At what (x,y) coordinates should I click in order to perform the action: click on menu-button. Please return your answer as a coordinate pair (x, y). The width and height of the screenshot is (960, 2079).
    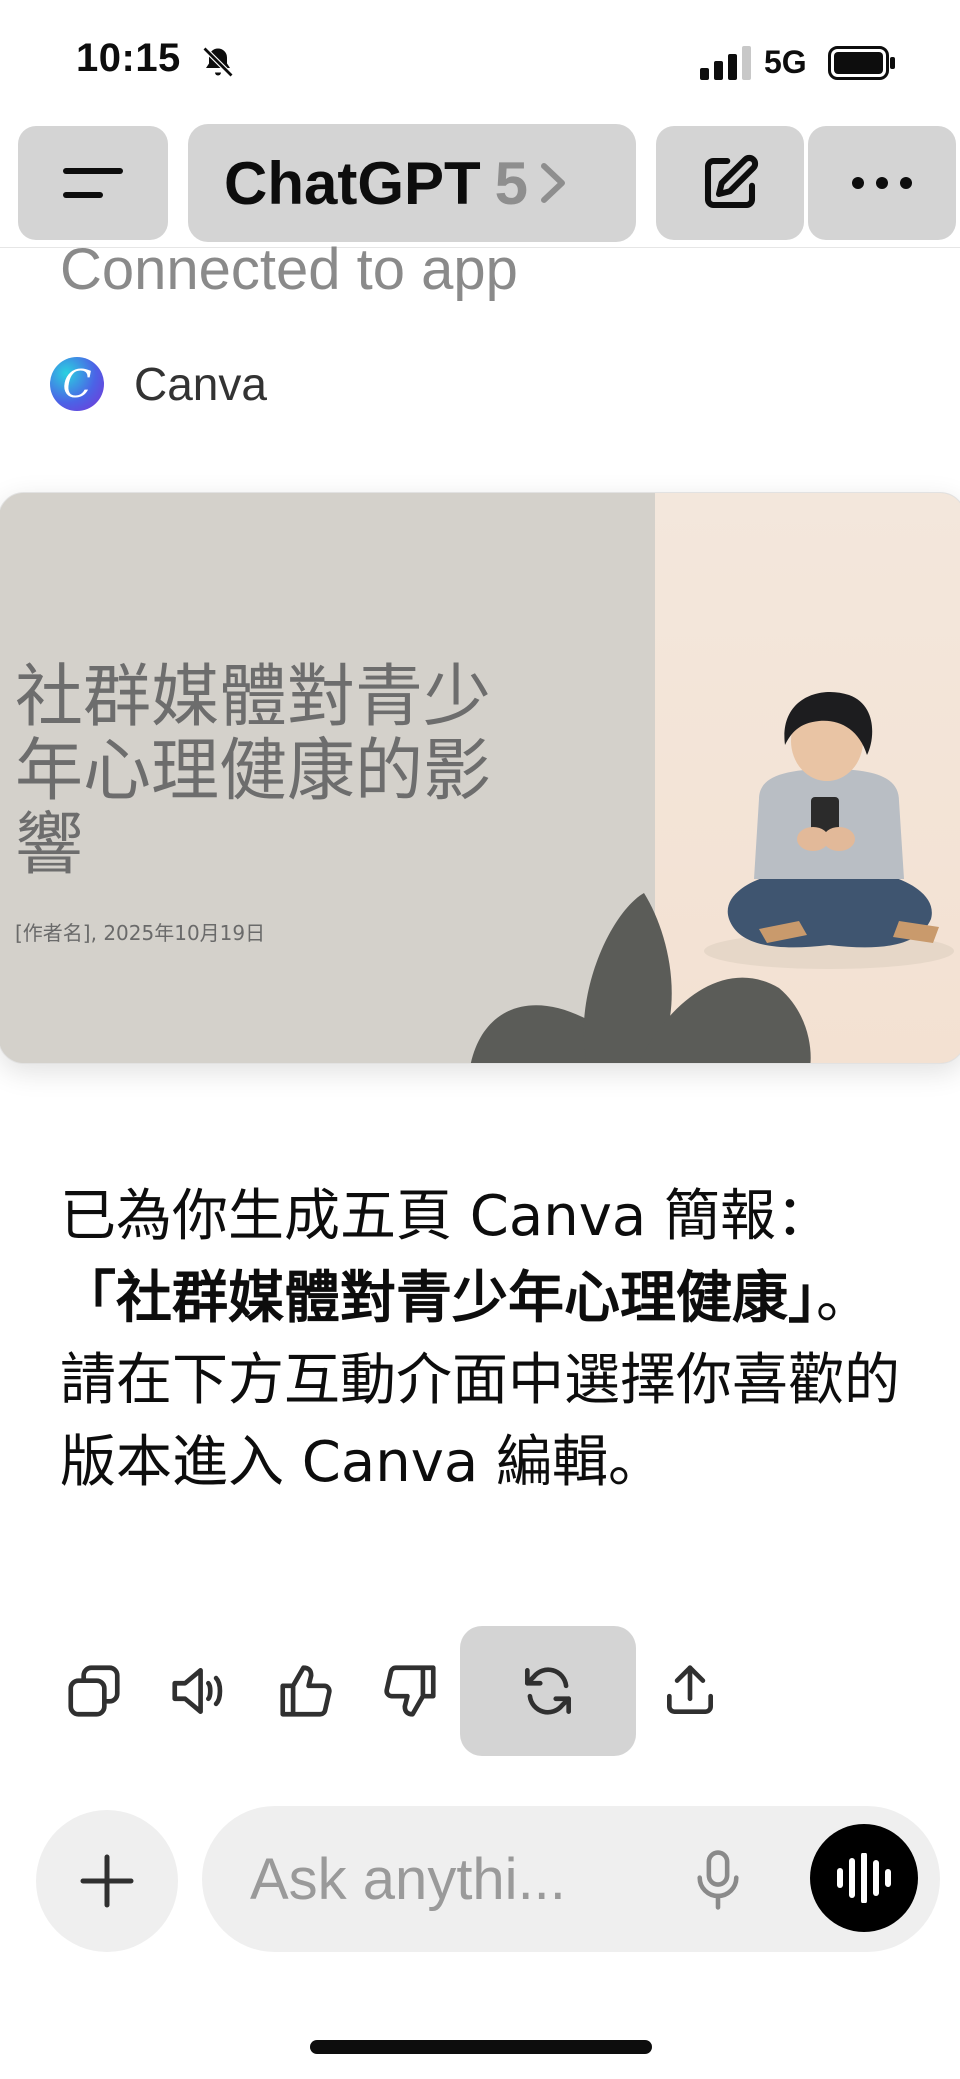
    Looking at the image, I should click on (93, 183).